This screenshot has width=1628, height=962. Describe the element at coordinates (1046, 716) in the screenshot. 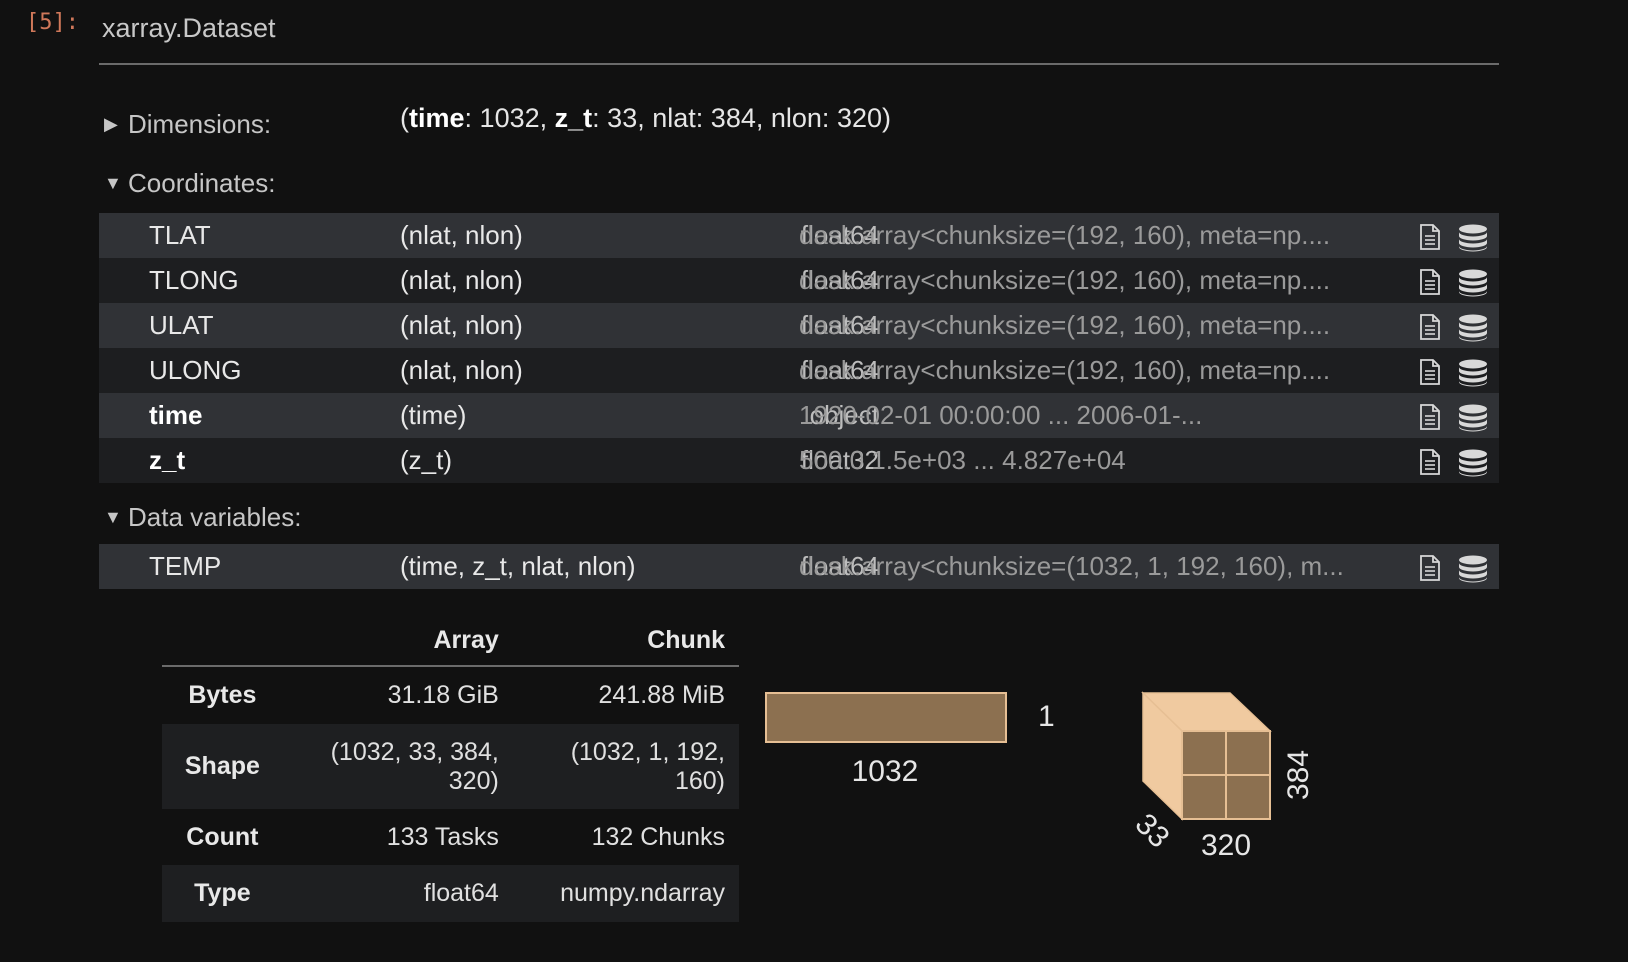

I see `bar-height-label: 1` at that location.